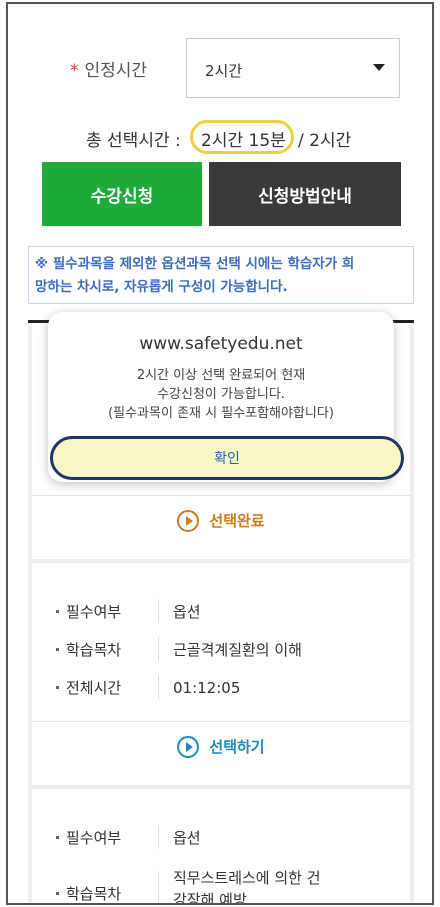 The image size is (440, 907). What do you see at coordinates (237, 521) in the screenshot?
I see `select-done-label: 선택완료` at bounding box center [237, 521].